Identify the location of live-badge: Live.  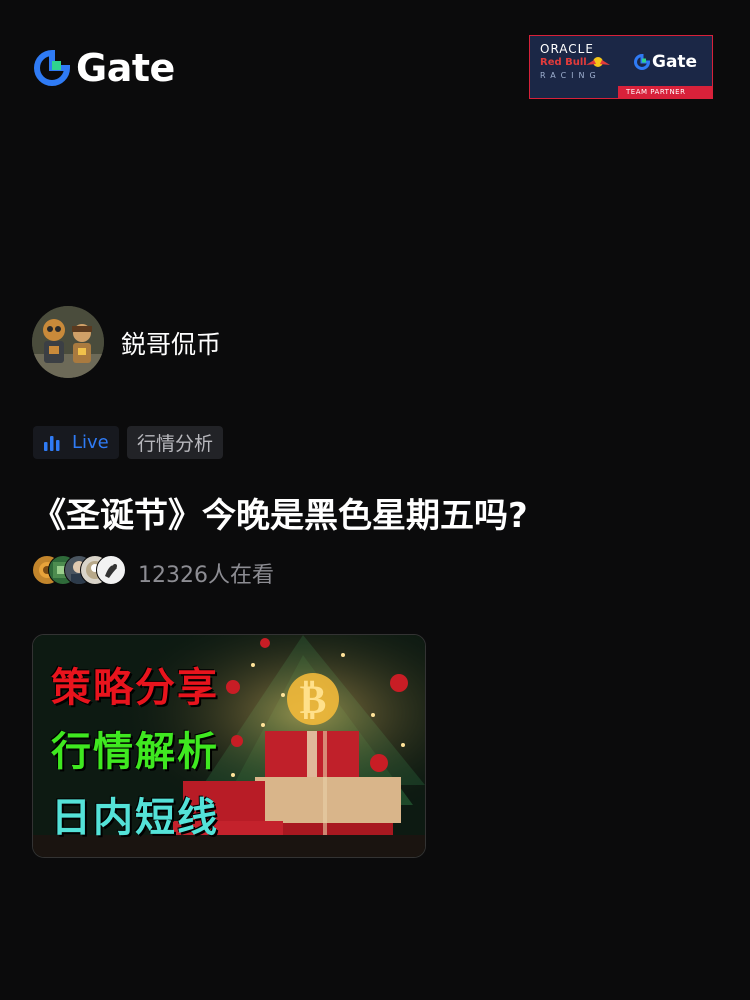
(76, 442).